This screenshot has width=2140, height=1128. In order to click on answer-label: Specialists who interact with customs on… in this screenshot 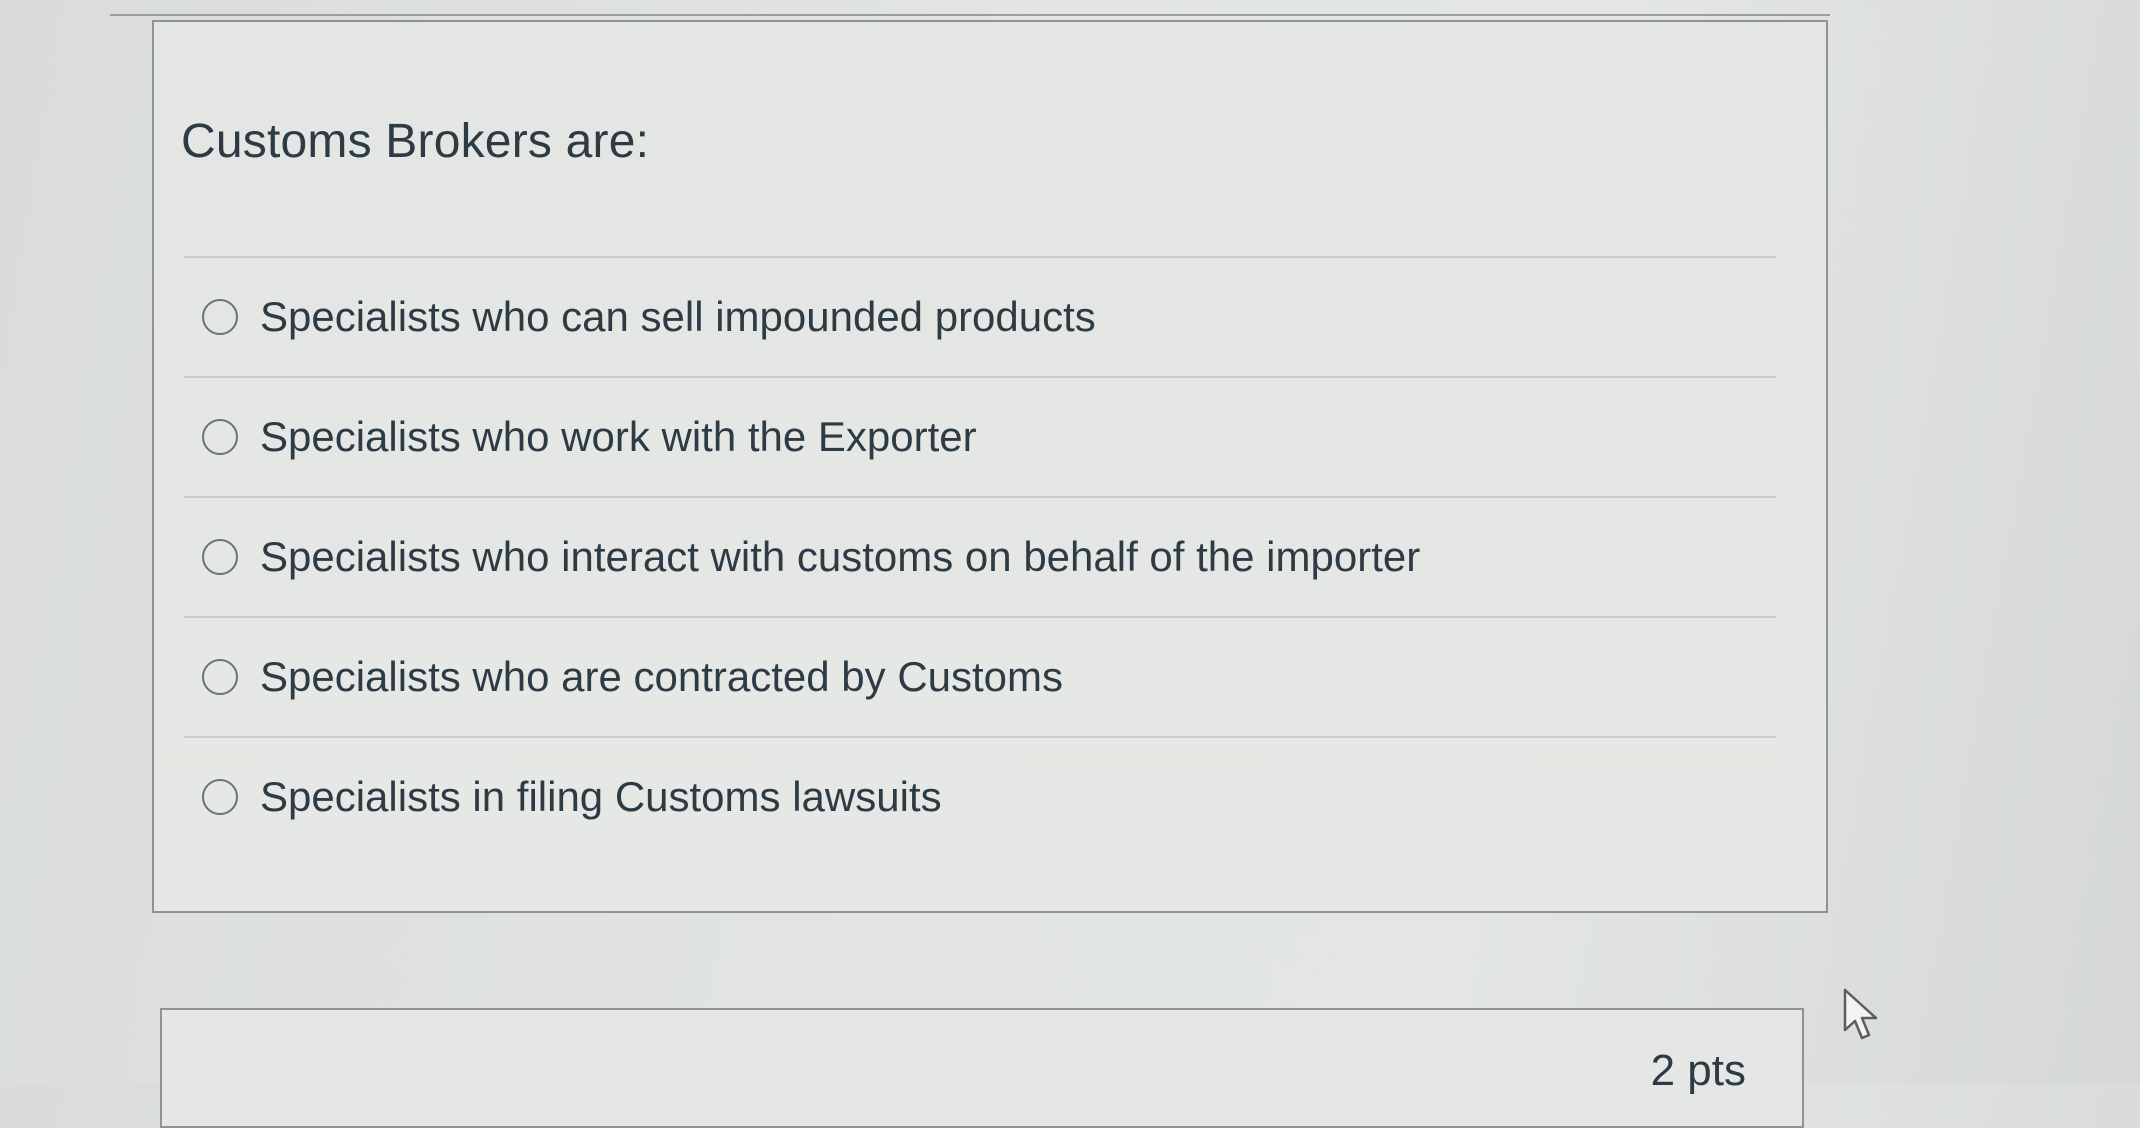, I will do `click(840, 557)`.